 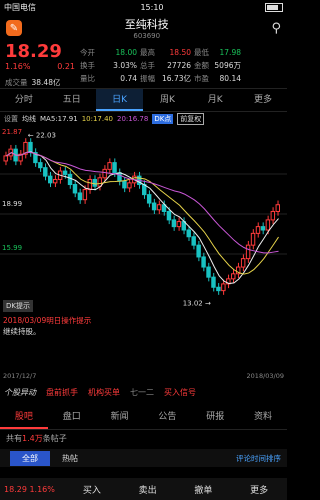 I want to click on settings-button: 设置, so click(x=11, y=119).